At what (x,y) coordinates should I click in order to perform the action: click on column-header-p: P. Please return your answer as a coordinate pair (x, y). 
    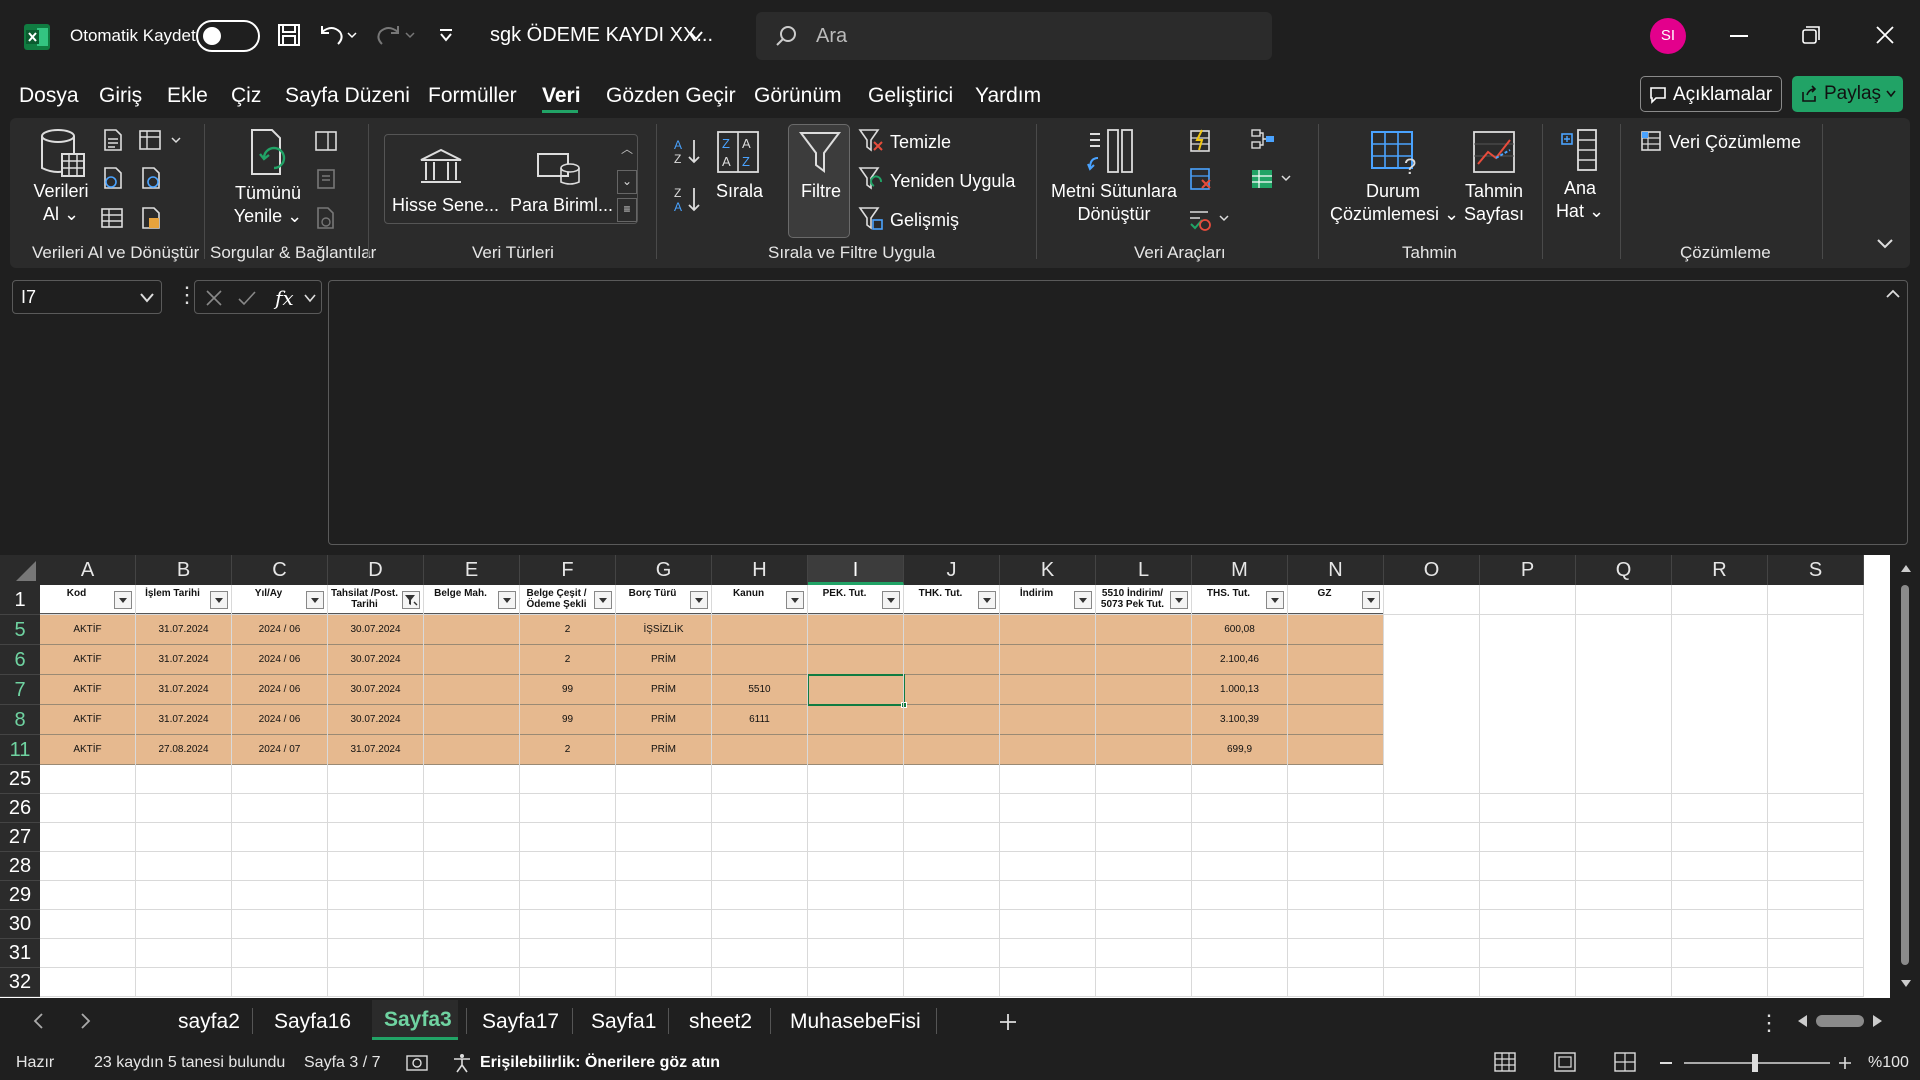
    Looking at the image, I should click on (1528, 570).